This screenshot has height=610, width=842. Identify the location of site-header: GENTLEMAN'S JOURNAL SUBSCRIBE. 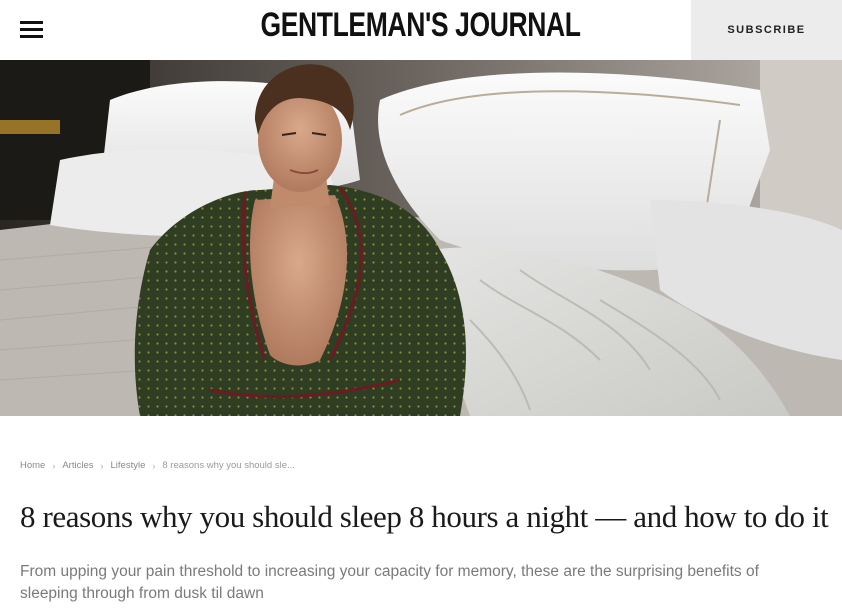
(421, 30).